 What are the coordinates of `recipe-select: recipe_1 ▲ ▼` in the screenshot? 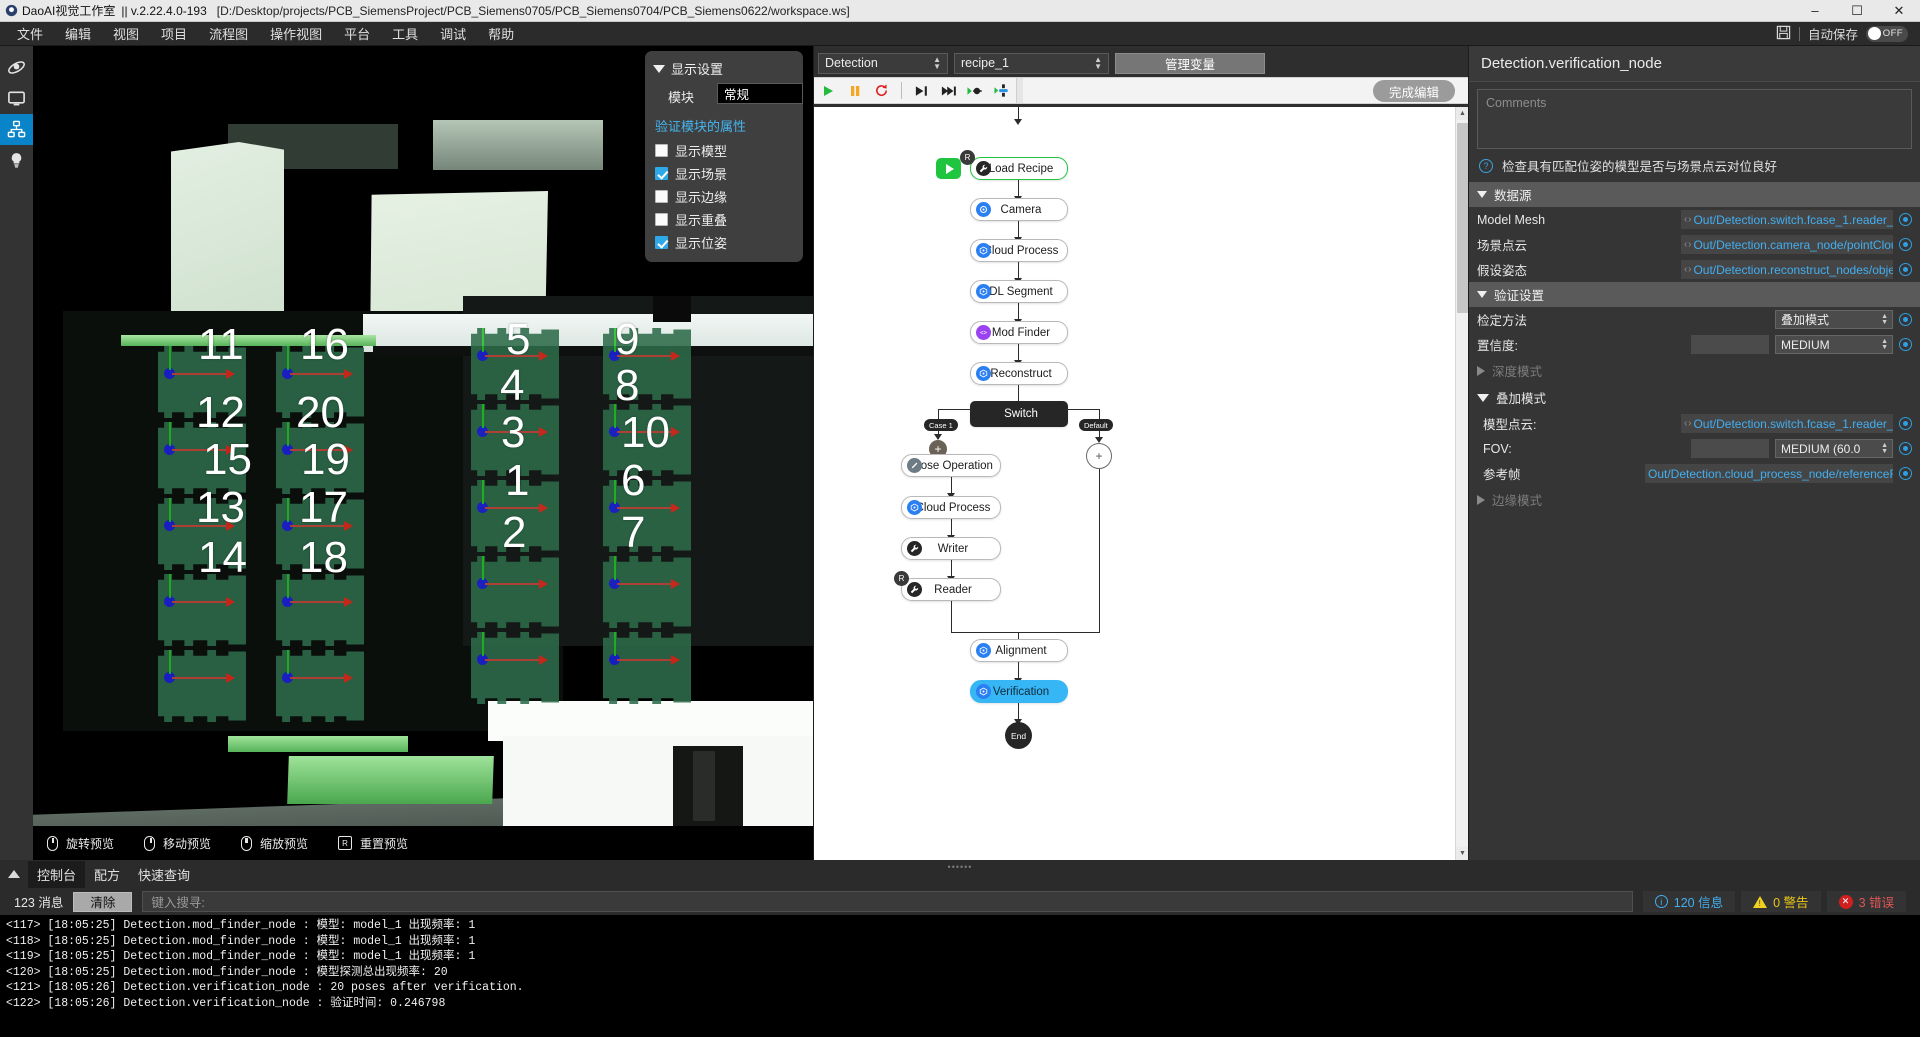 It's located at (1031, 63).